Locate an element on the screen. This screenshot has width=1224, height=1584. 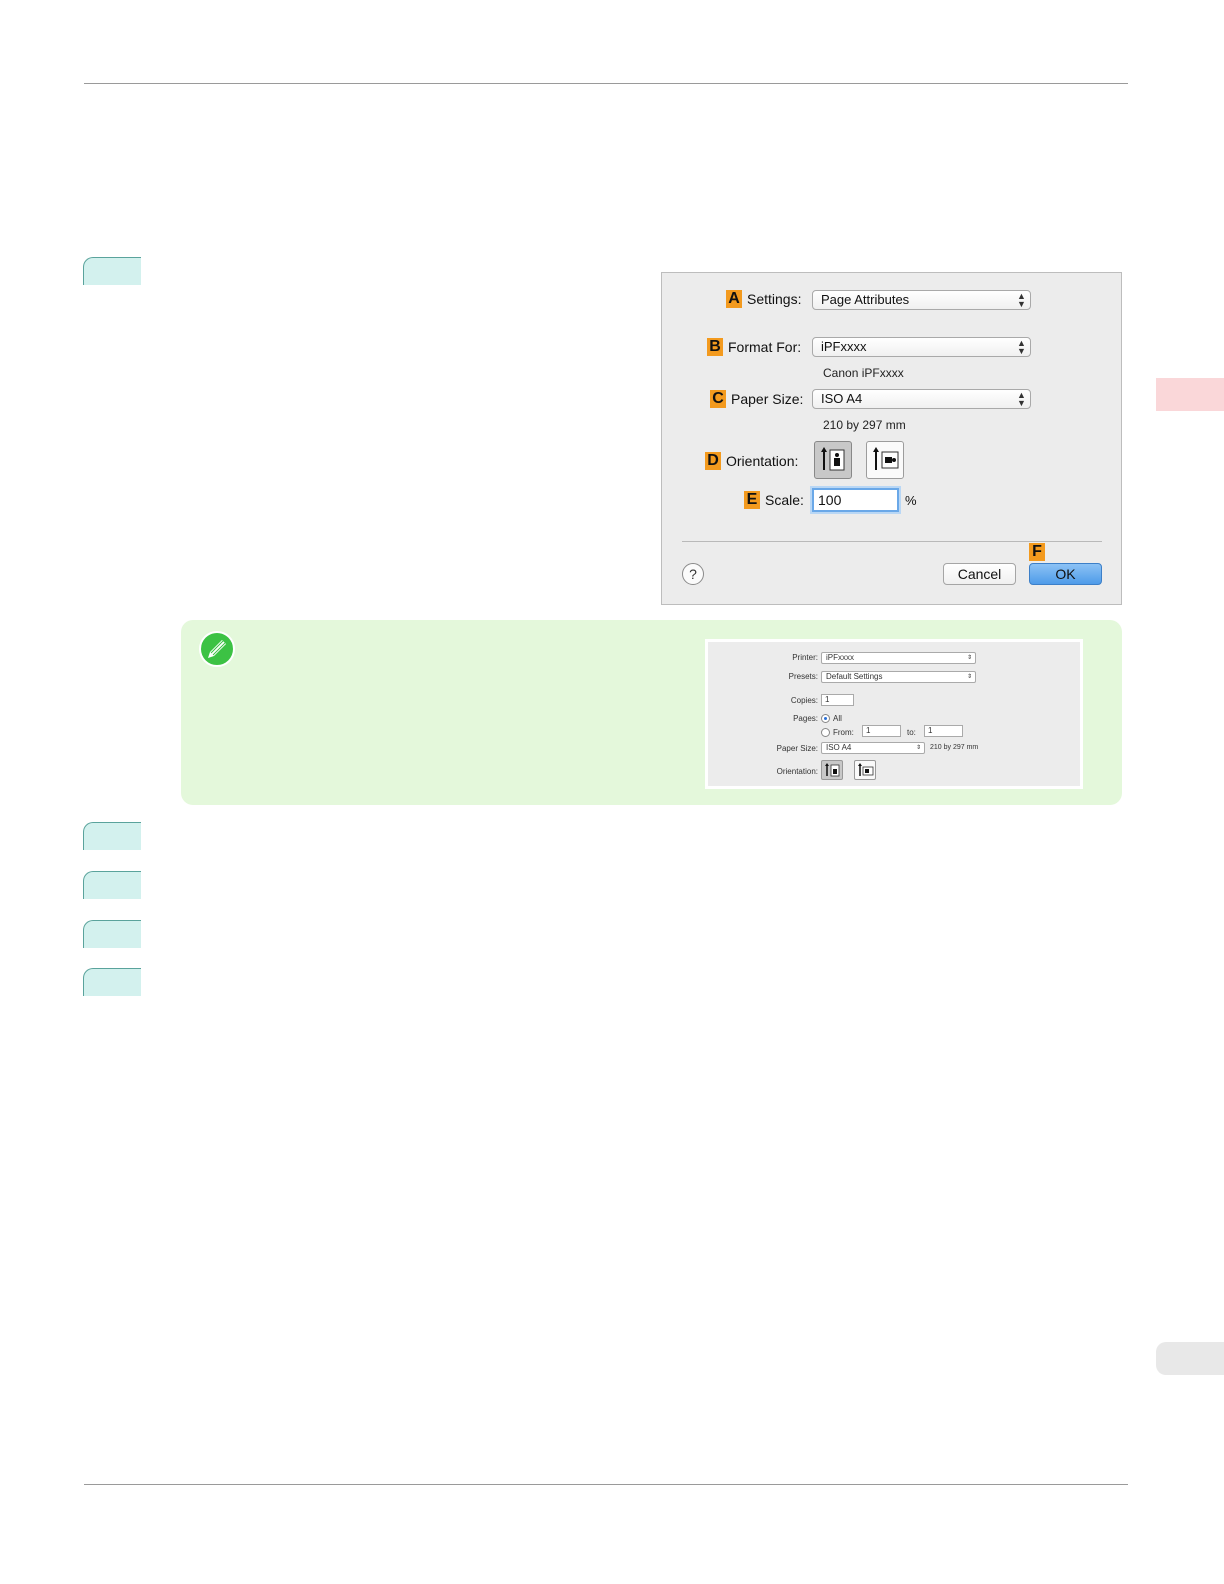
scale-unit: % is located at coordinates (911, 500).